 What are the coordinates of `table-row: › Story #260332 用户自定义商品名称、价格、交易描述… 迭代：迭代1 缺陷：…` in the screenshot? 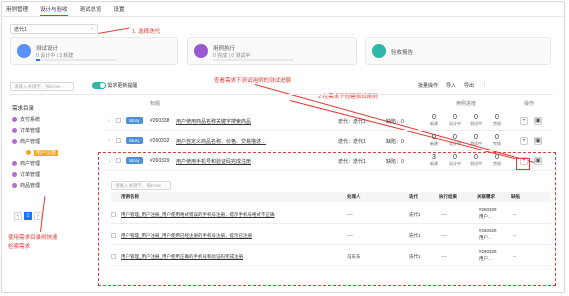 It's located at (328, 141).